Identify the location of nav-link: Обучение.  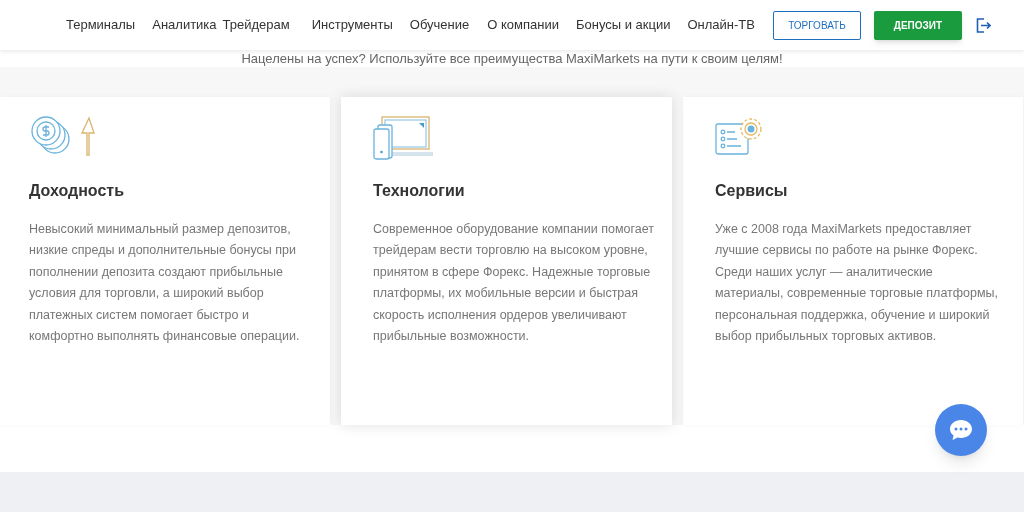
(439, 25).